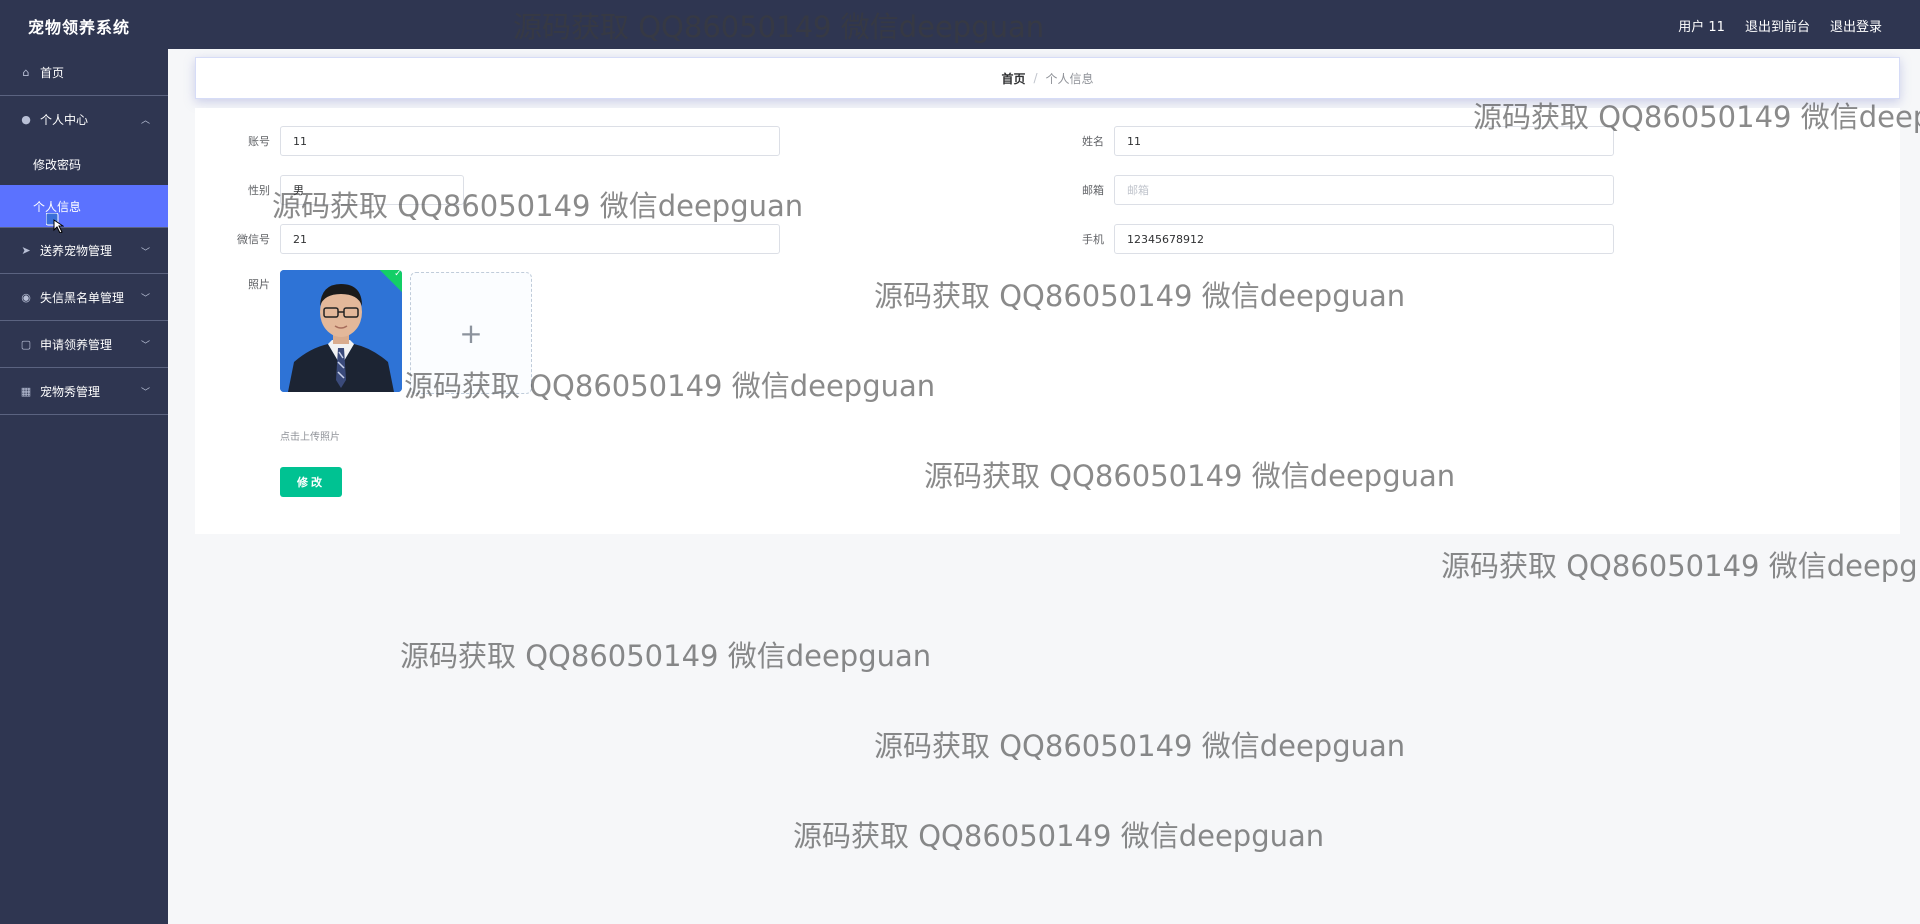 The width and height of the screenshot is (1920, 924). Describe the element at coordinates (57, 206) in the screenshot. I see `sidebar-item-label: 个人信息` at that location.